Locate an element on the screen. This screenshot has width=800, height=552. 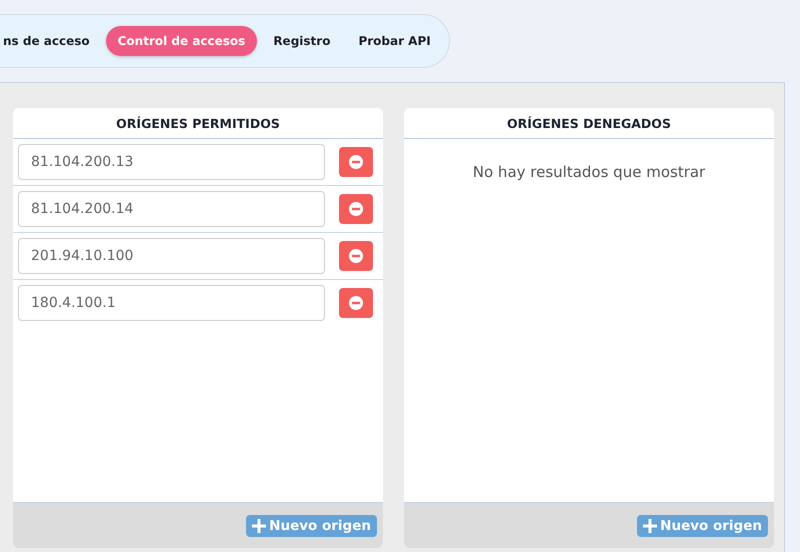
tab: Probar API is located at coordinates (394, 41).